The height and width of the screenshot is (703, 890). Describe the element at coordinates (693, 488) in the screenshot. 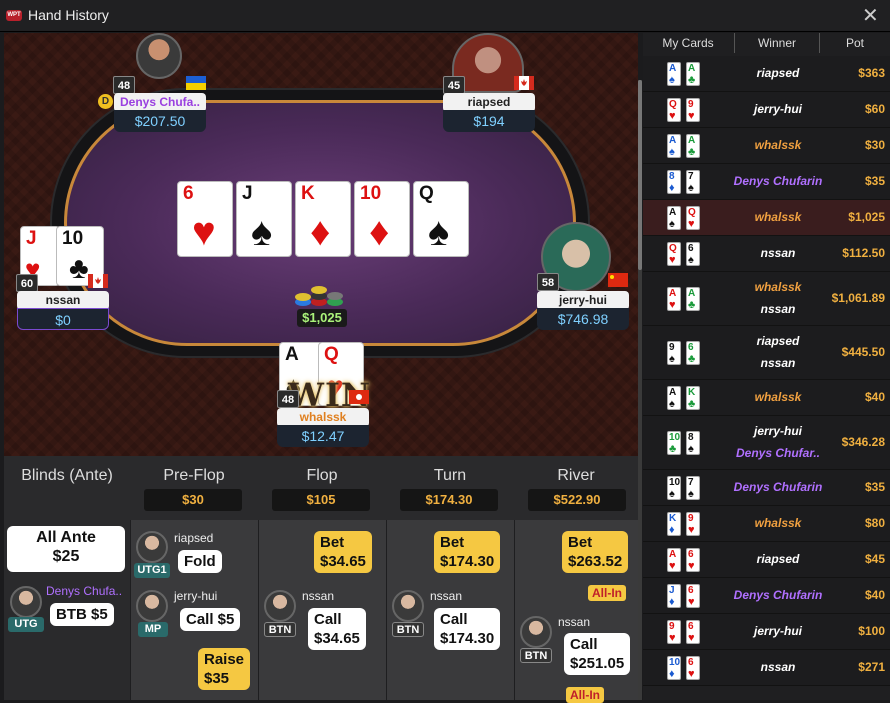

I see `my-card: 7 ♠` at that location.